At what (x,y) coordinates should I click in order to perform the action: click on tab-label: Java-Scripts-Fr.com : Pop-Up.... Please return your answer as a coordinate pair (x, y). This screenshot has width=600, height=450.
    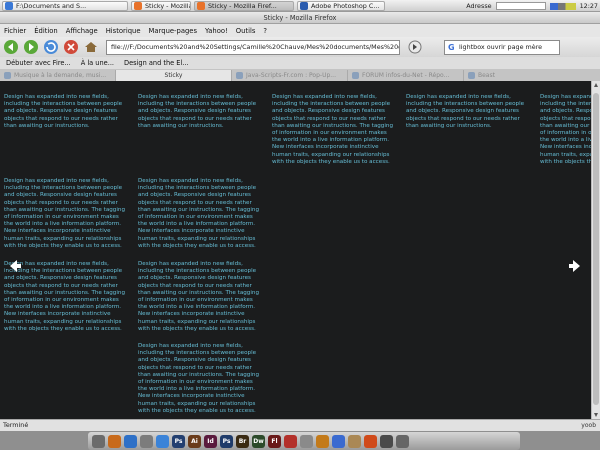
    Looking at the image, I should click on (291, 75).